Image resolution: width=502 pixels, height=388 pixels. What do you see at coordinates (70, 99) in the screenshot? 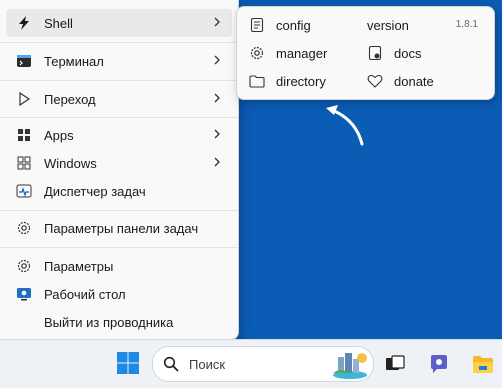
I see `menu-item-label: Переход` at bounding box center [70, 99].